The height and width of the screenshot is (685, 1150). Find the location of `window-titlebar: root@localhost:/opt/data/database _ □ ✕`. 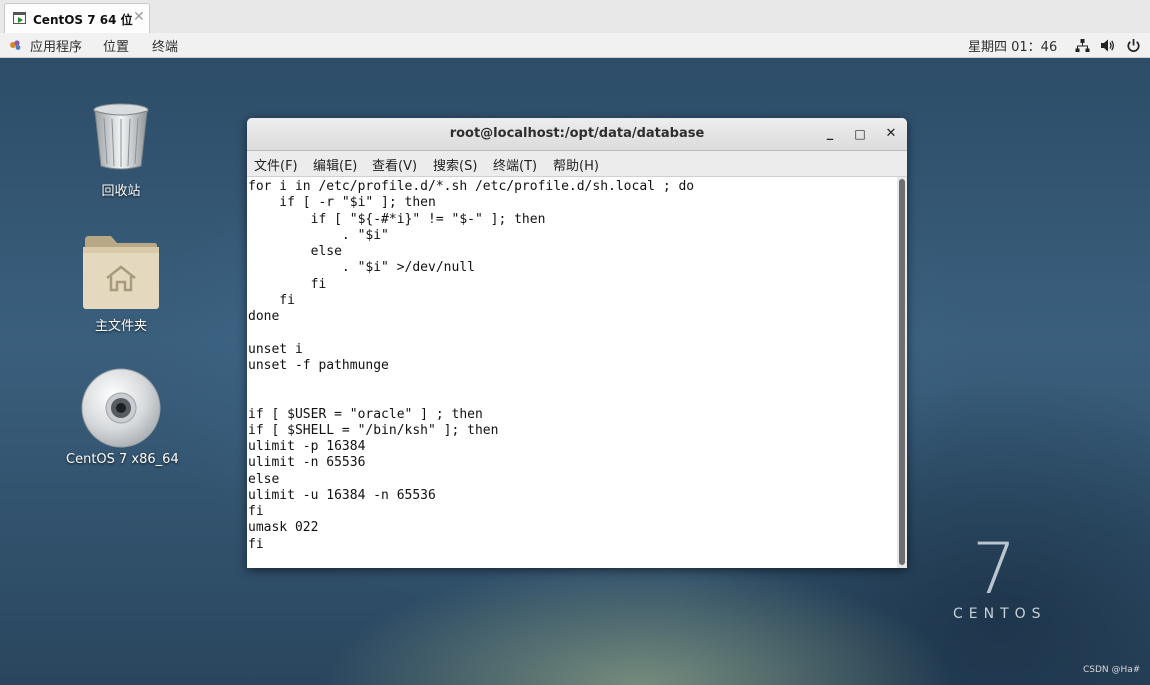

window-titlebar: root@localhost:/opt/data/database _ □ ✕ is located at coordinates (577, 134).